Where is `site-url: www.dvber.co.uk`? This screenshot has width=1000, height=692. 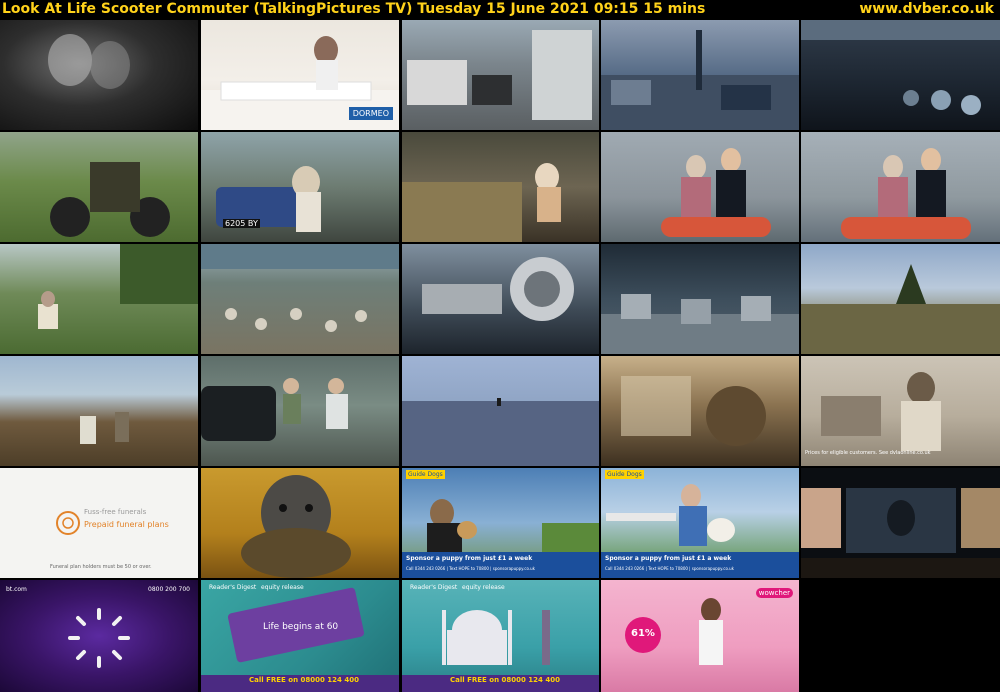
site-url: www.dvber.co.uk is located at coordinates (926, 9).